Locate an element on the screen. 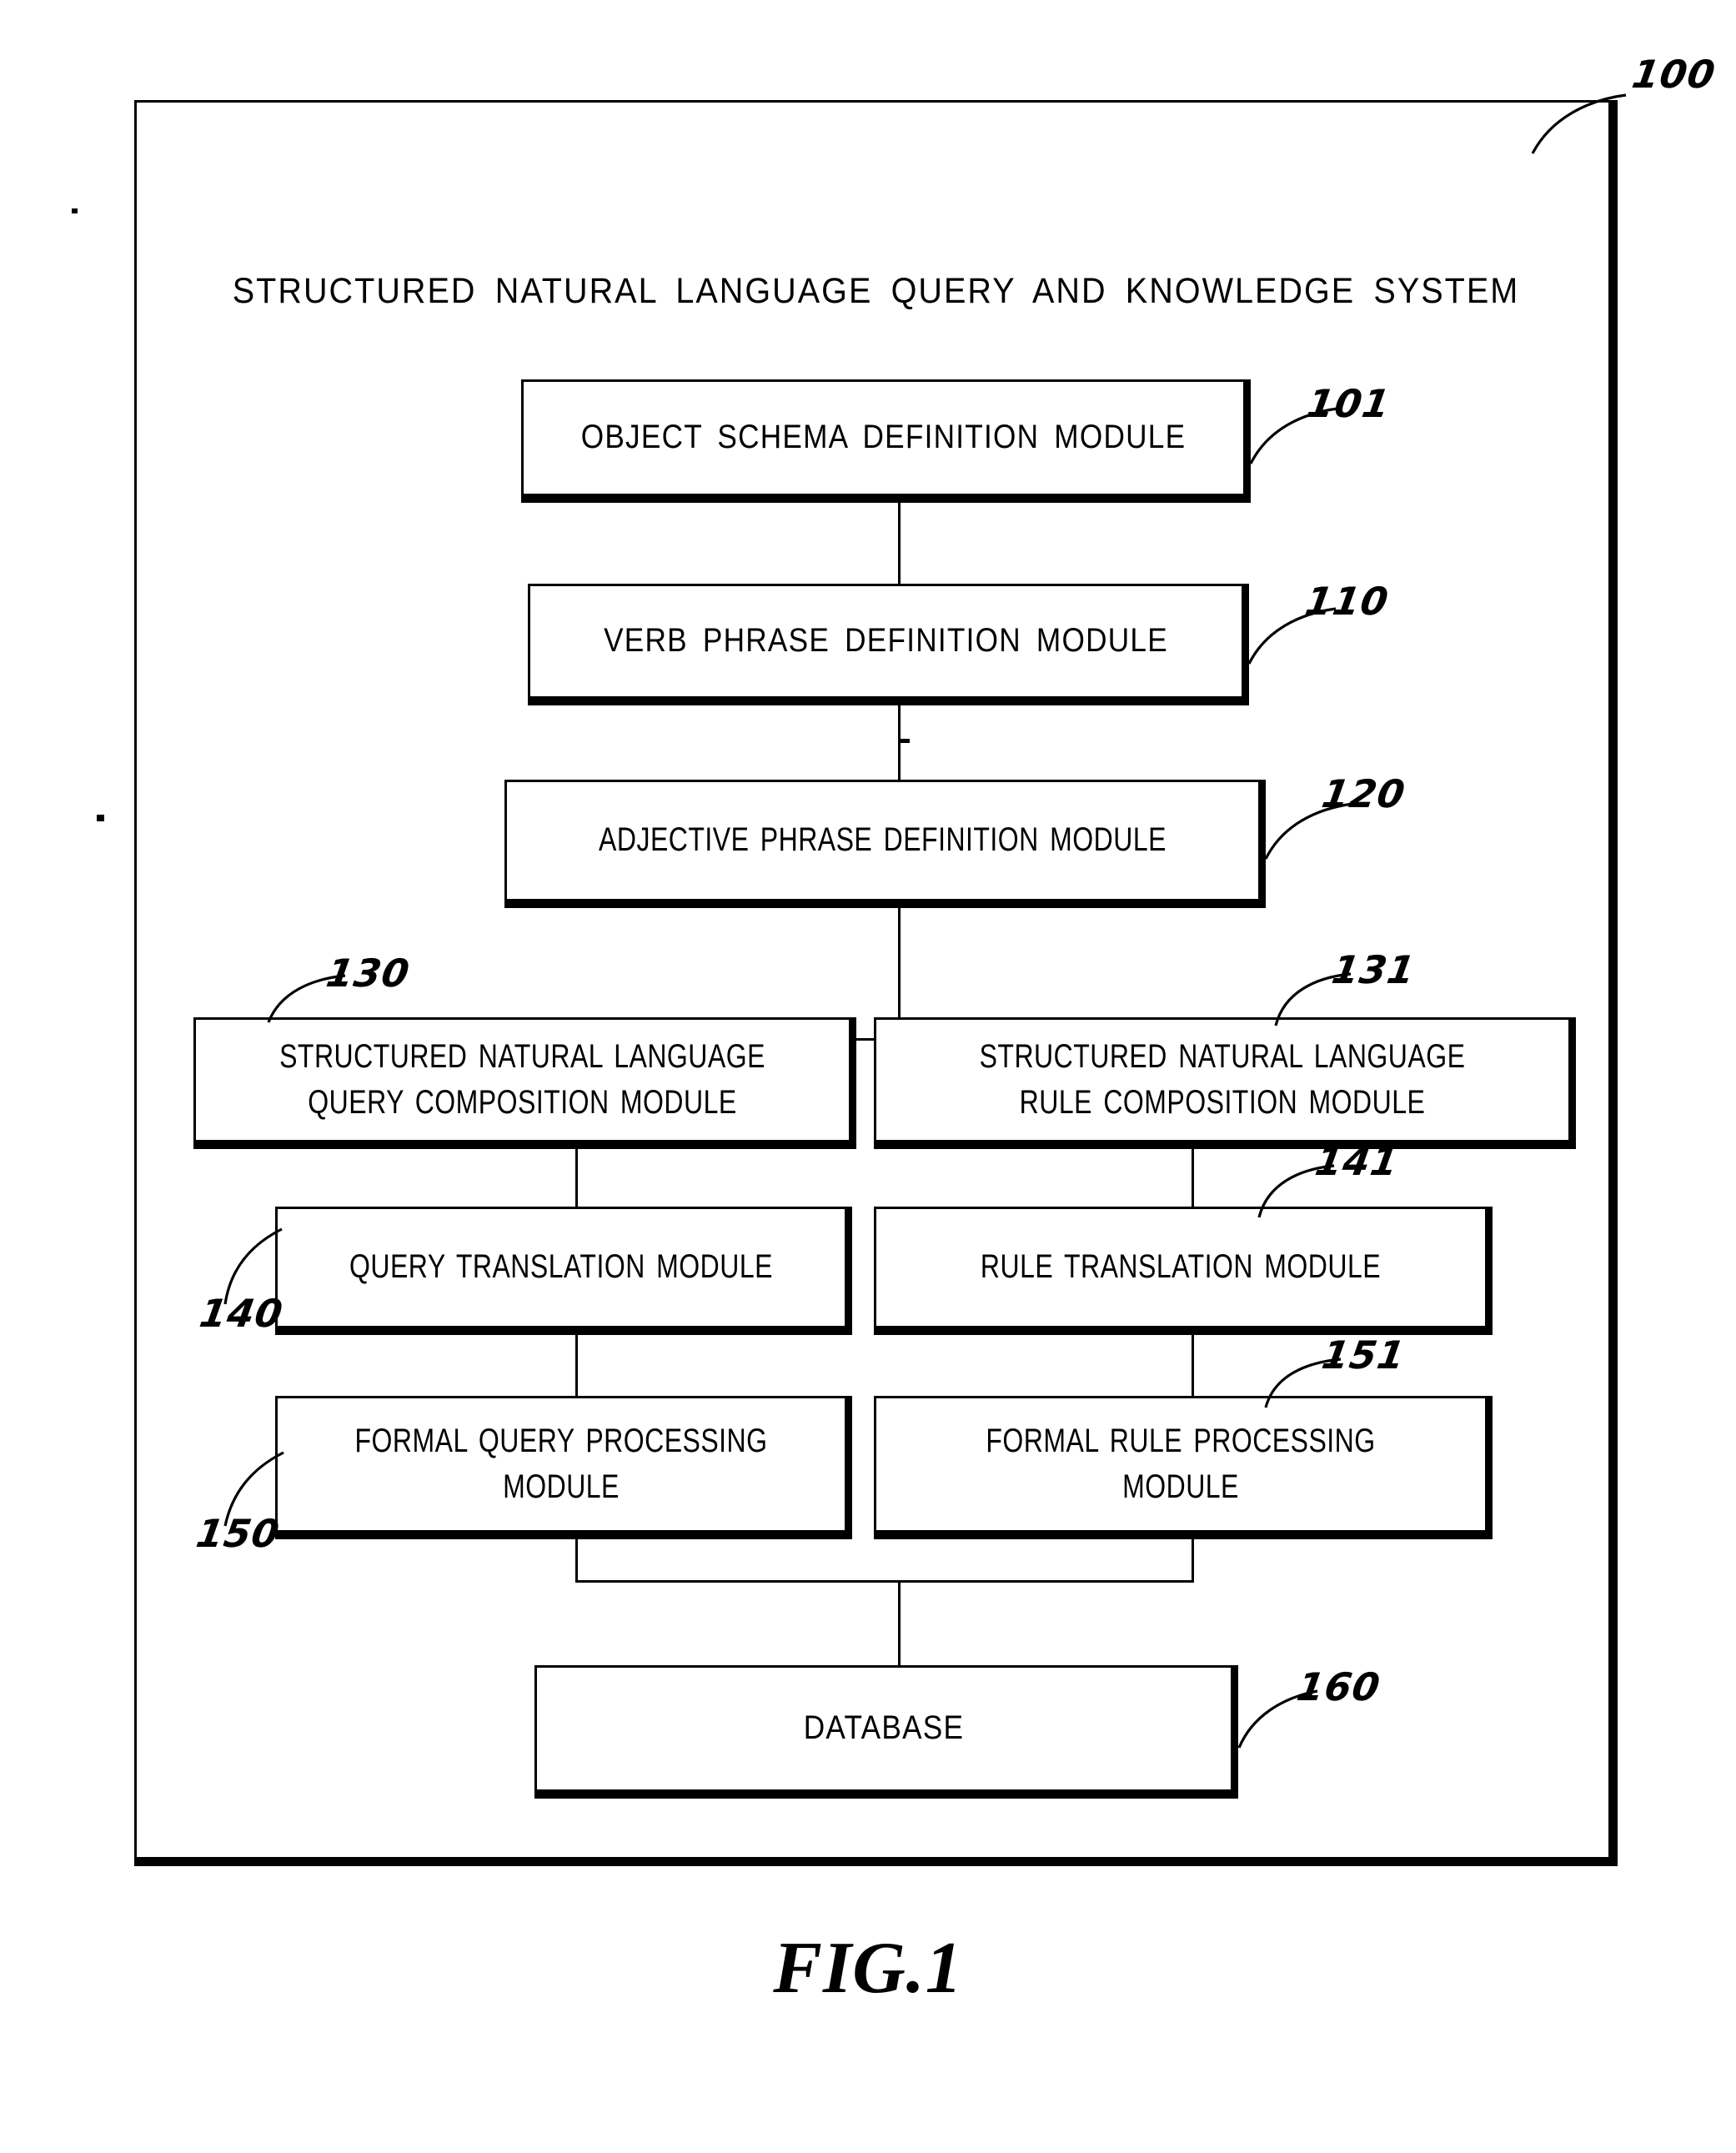 Image resolution: width=1736 pixels, height=2153 pixels. module-adjective-phrase-definition: ADJECTIVE PHRASE DEFINITION MODULE is located at coordinates (885, 844).